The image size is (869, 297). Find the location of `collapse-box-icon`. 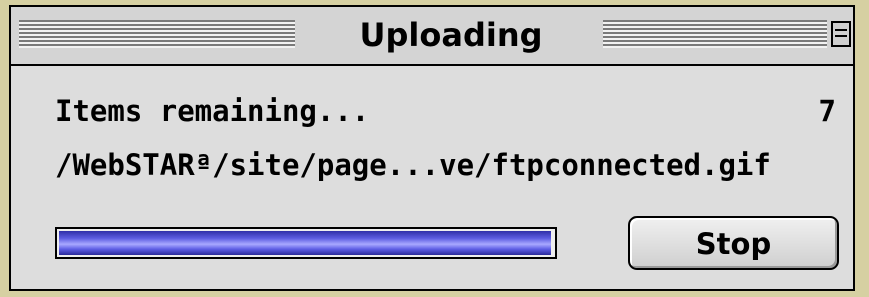

collapse-box-icon is located at coordinates (841, 34).